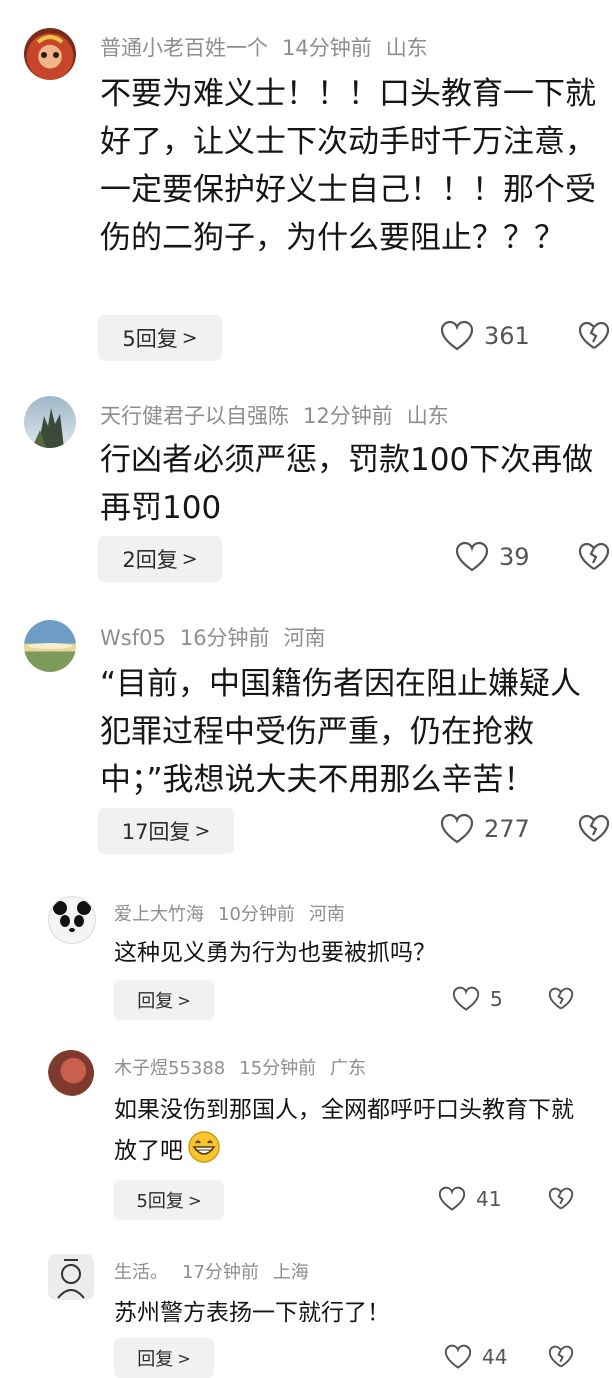 The image size is (612, 1378). I want to click on comment-item: 爱上大竹海 10分钟前 河南 这种见义勇为行为也要被抓吗？ 回复 > 5, so click(306, 948).